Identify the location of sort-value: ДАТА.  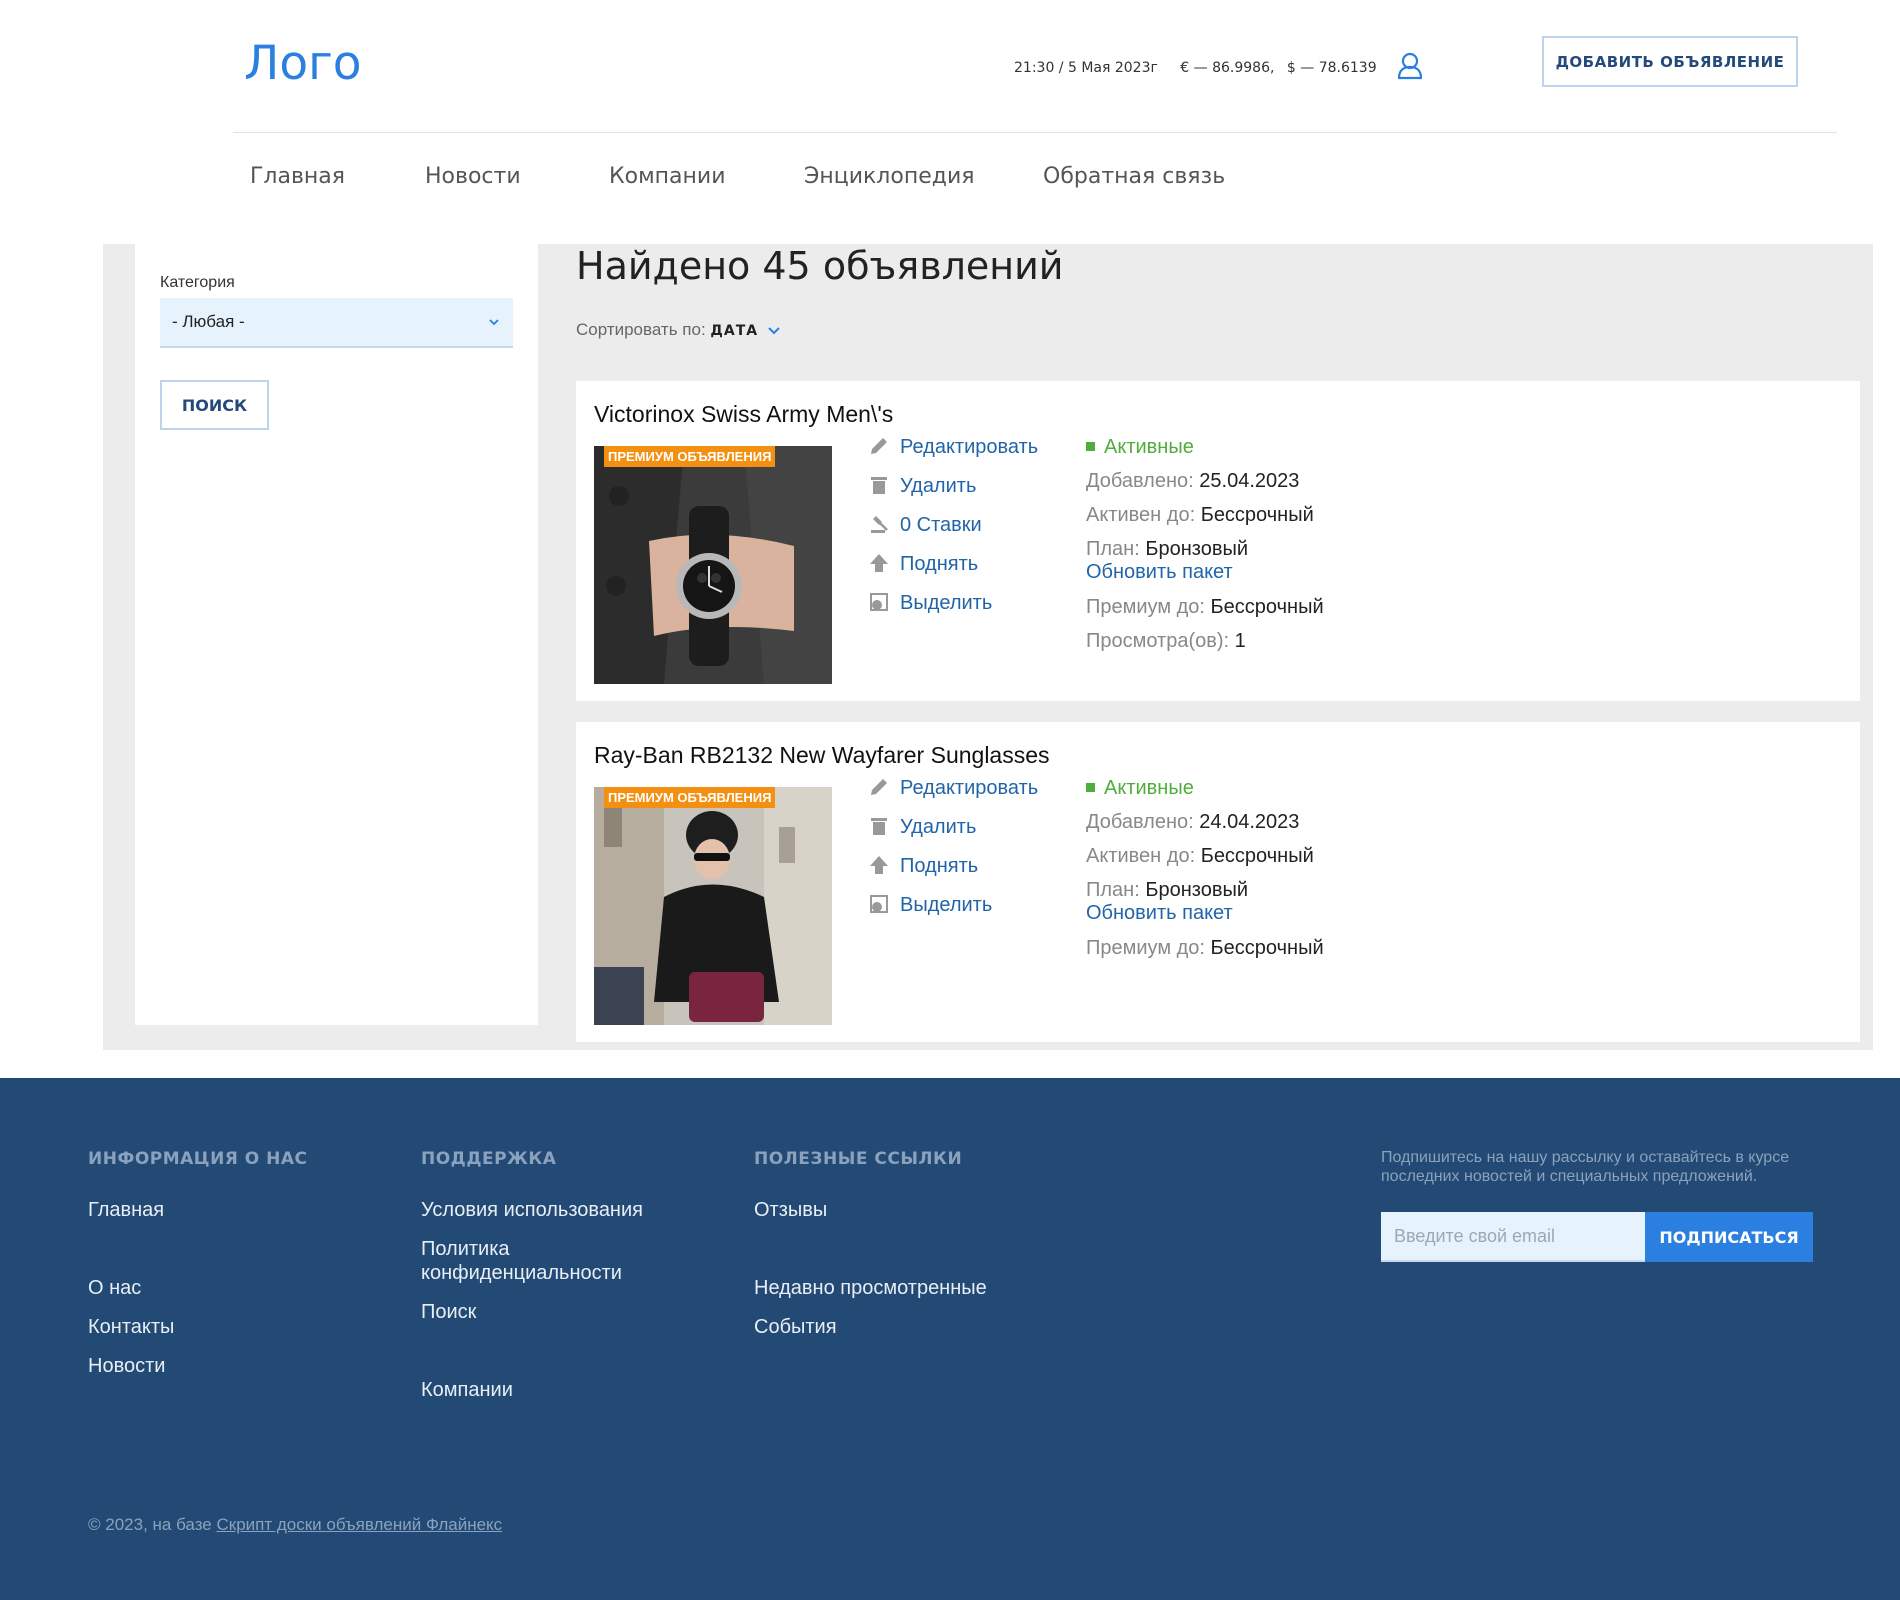
(734, 331).